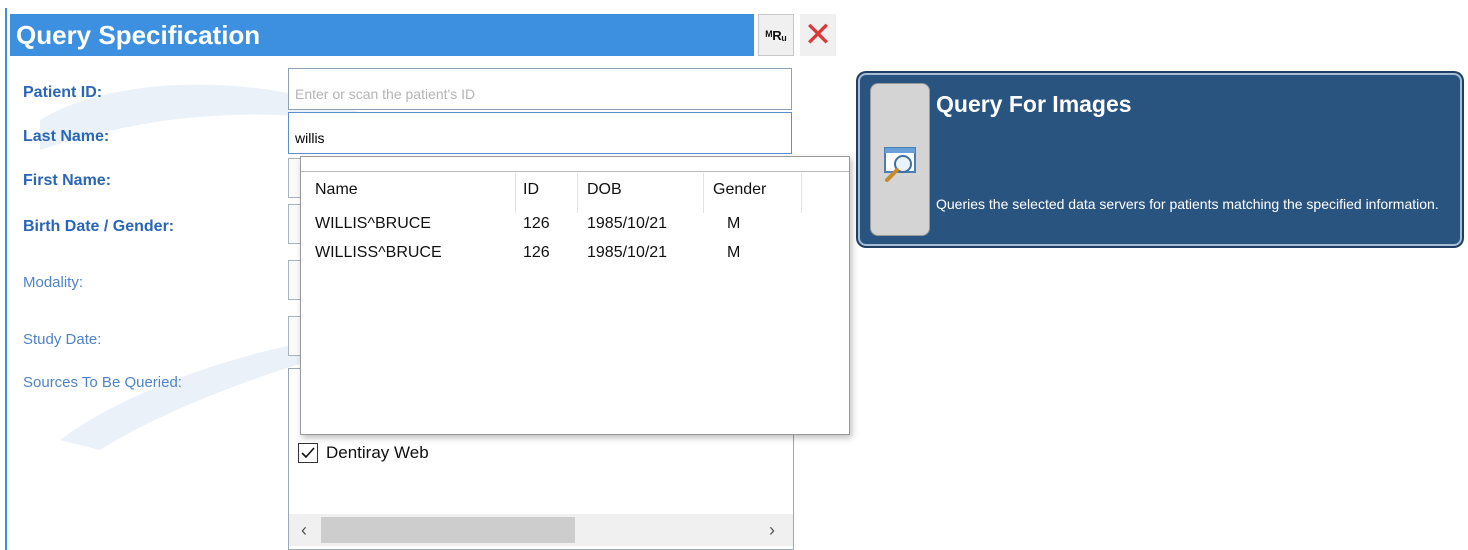 This screenshot has height=550, width=1468. I want to click on patient-id-label: Patient ID:, so click(63, 92).